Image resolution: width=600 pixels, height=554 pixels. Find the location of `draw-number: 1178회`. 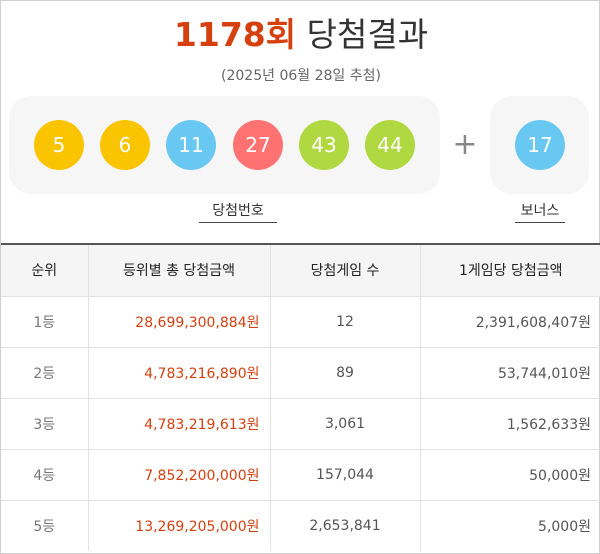

draw-number: 1178회 is located at coordinates (235, 34).